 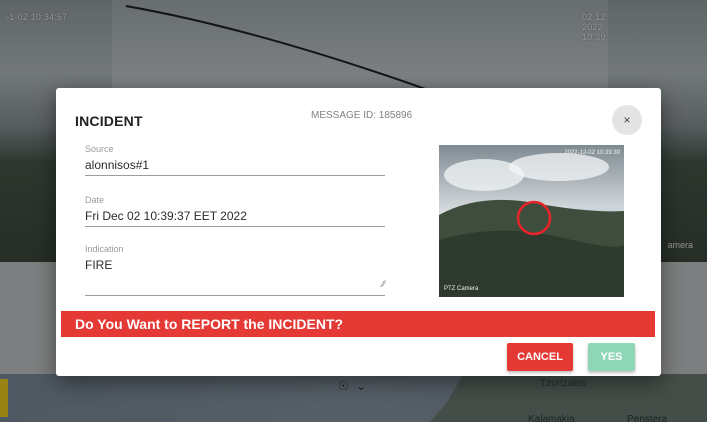 What do you see at coordinates (592, 153) in the screenshot?
I see `snapshot-timestamp: 2022-12-02 10:39:39` at bounding box center [592, 153].